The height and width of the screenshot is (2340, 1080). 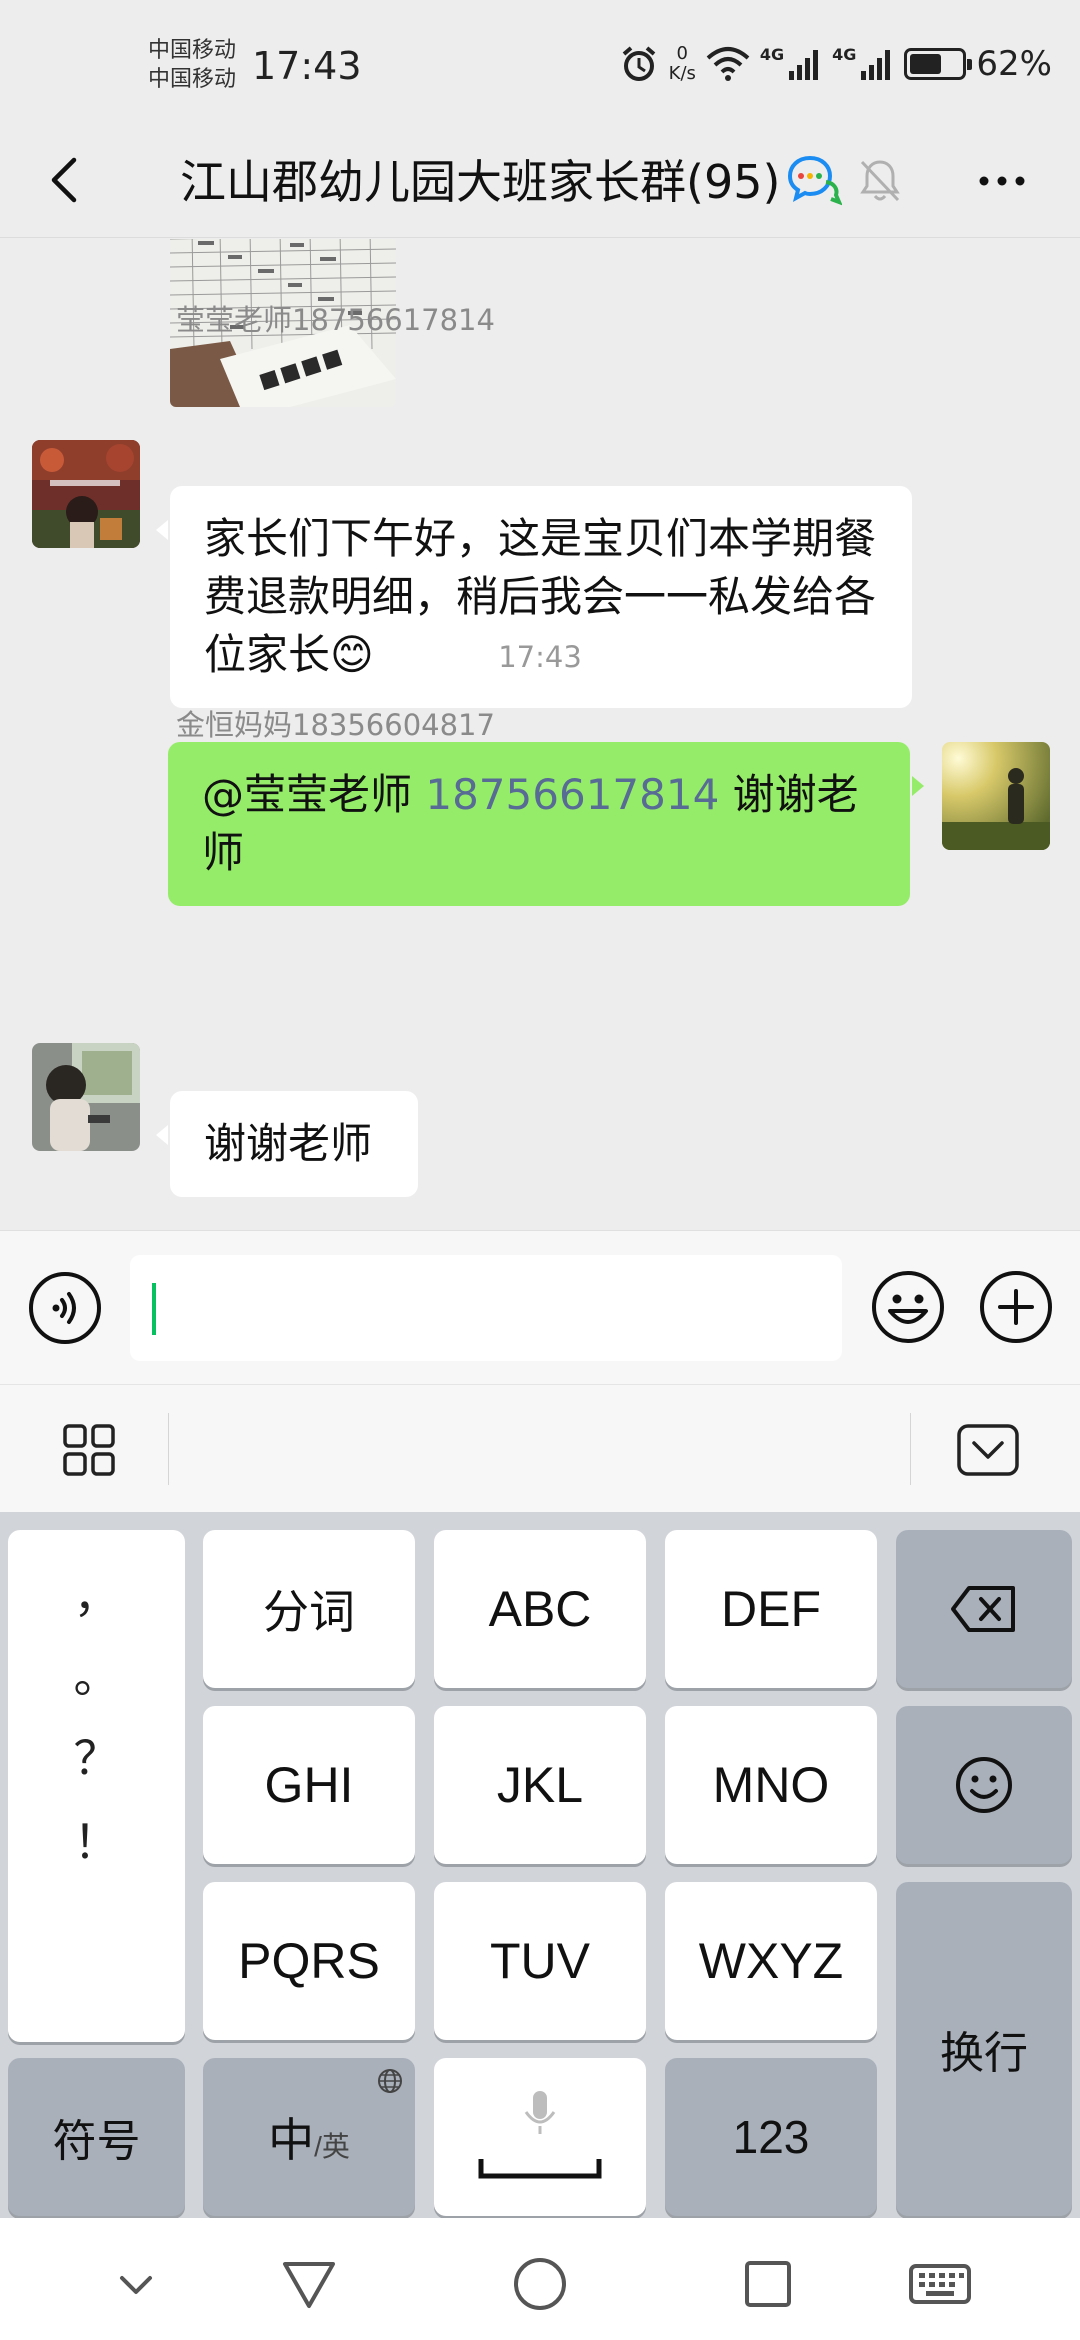 I want to click on battery-percent: 62%, so click(x=1014, y=64).